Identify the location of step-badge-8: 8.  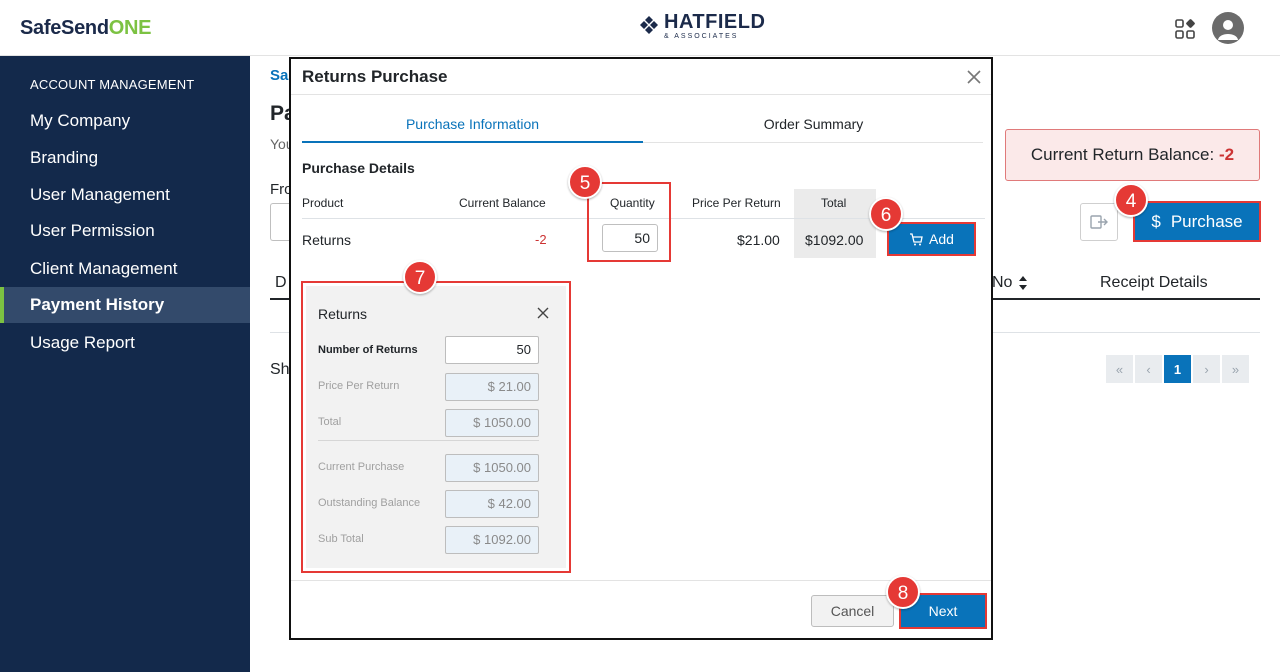
(903, 592).